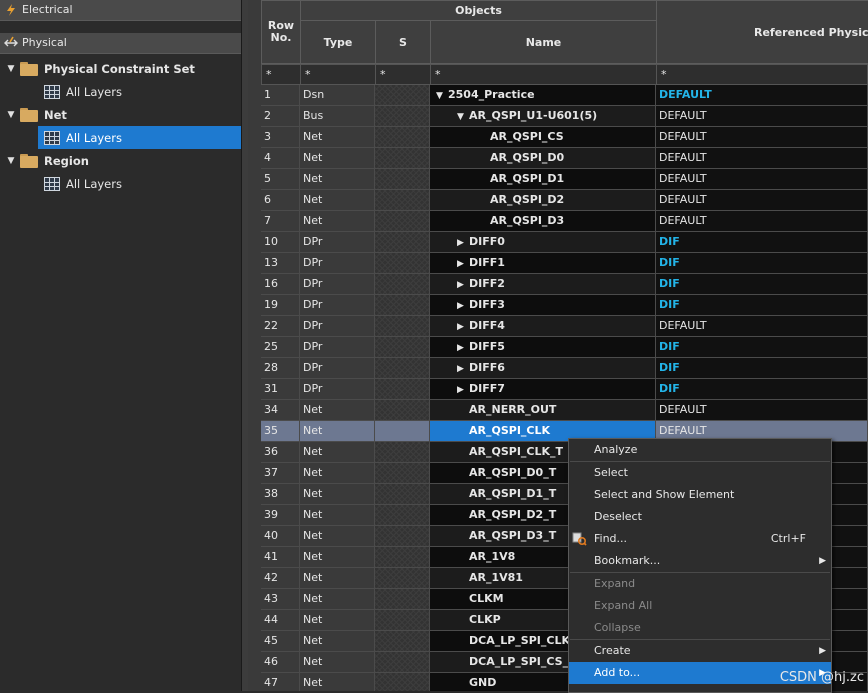  Describe the element at coordinates (558, 221) in the screenshot. I see `table-row: 7 Net AR_QSPI_D3 DEFAULT` at that location.